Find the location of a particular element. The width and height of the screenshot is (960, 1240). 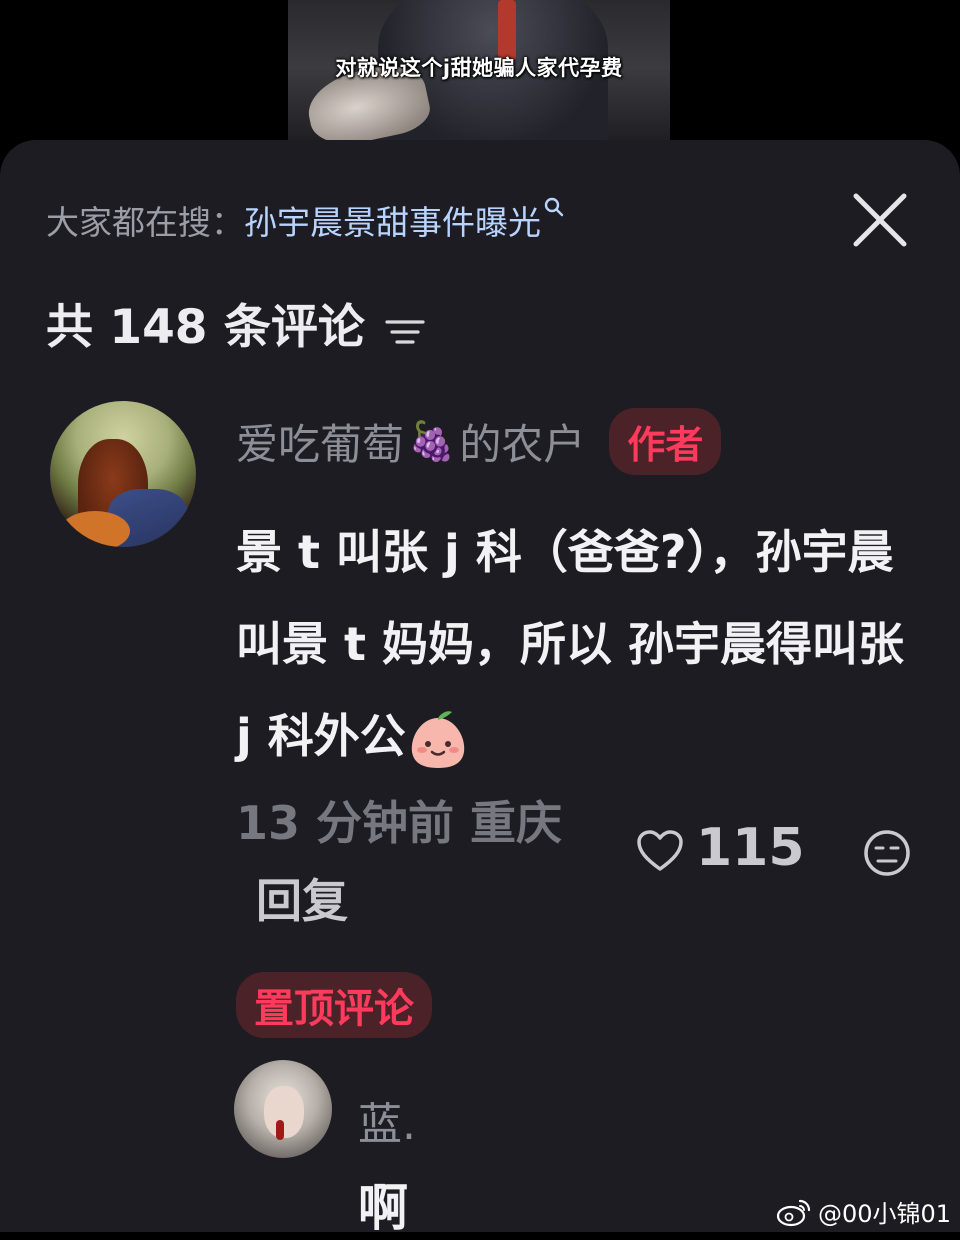

avatar-face is located at coordinates (284, 1112).